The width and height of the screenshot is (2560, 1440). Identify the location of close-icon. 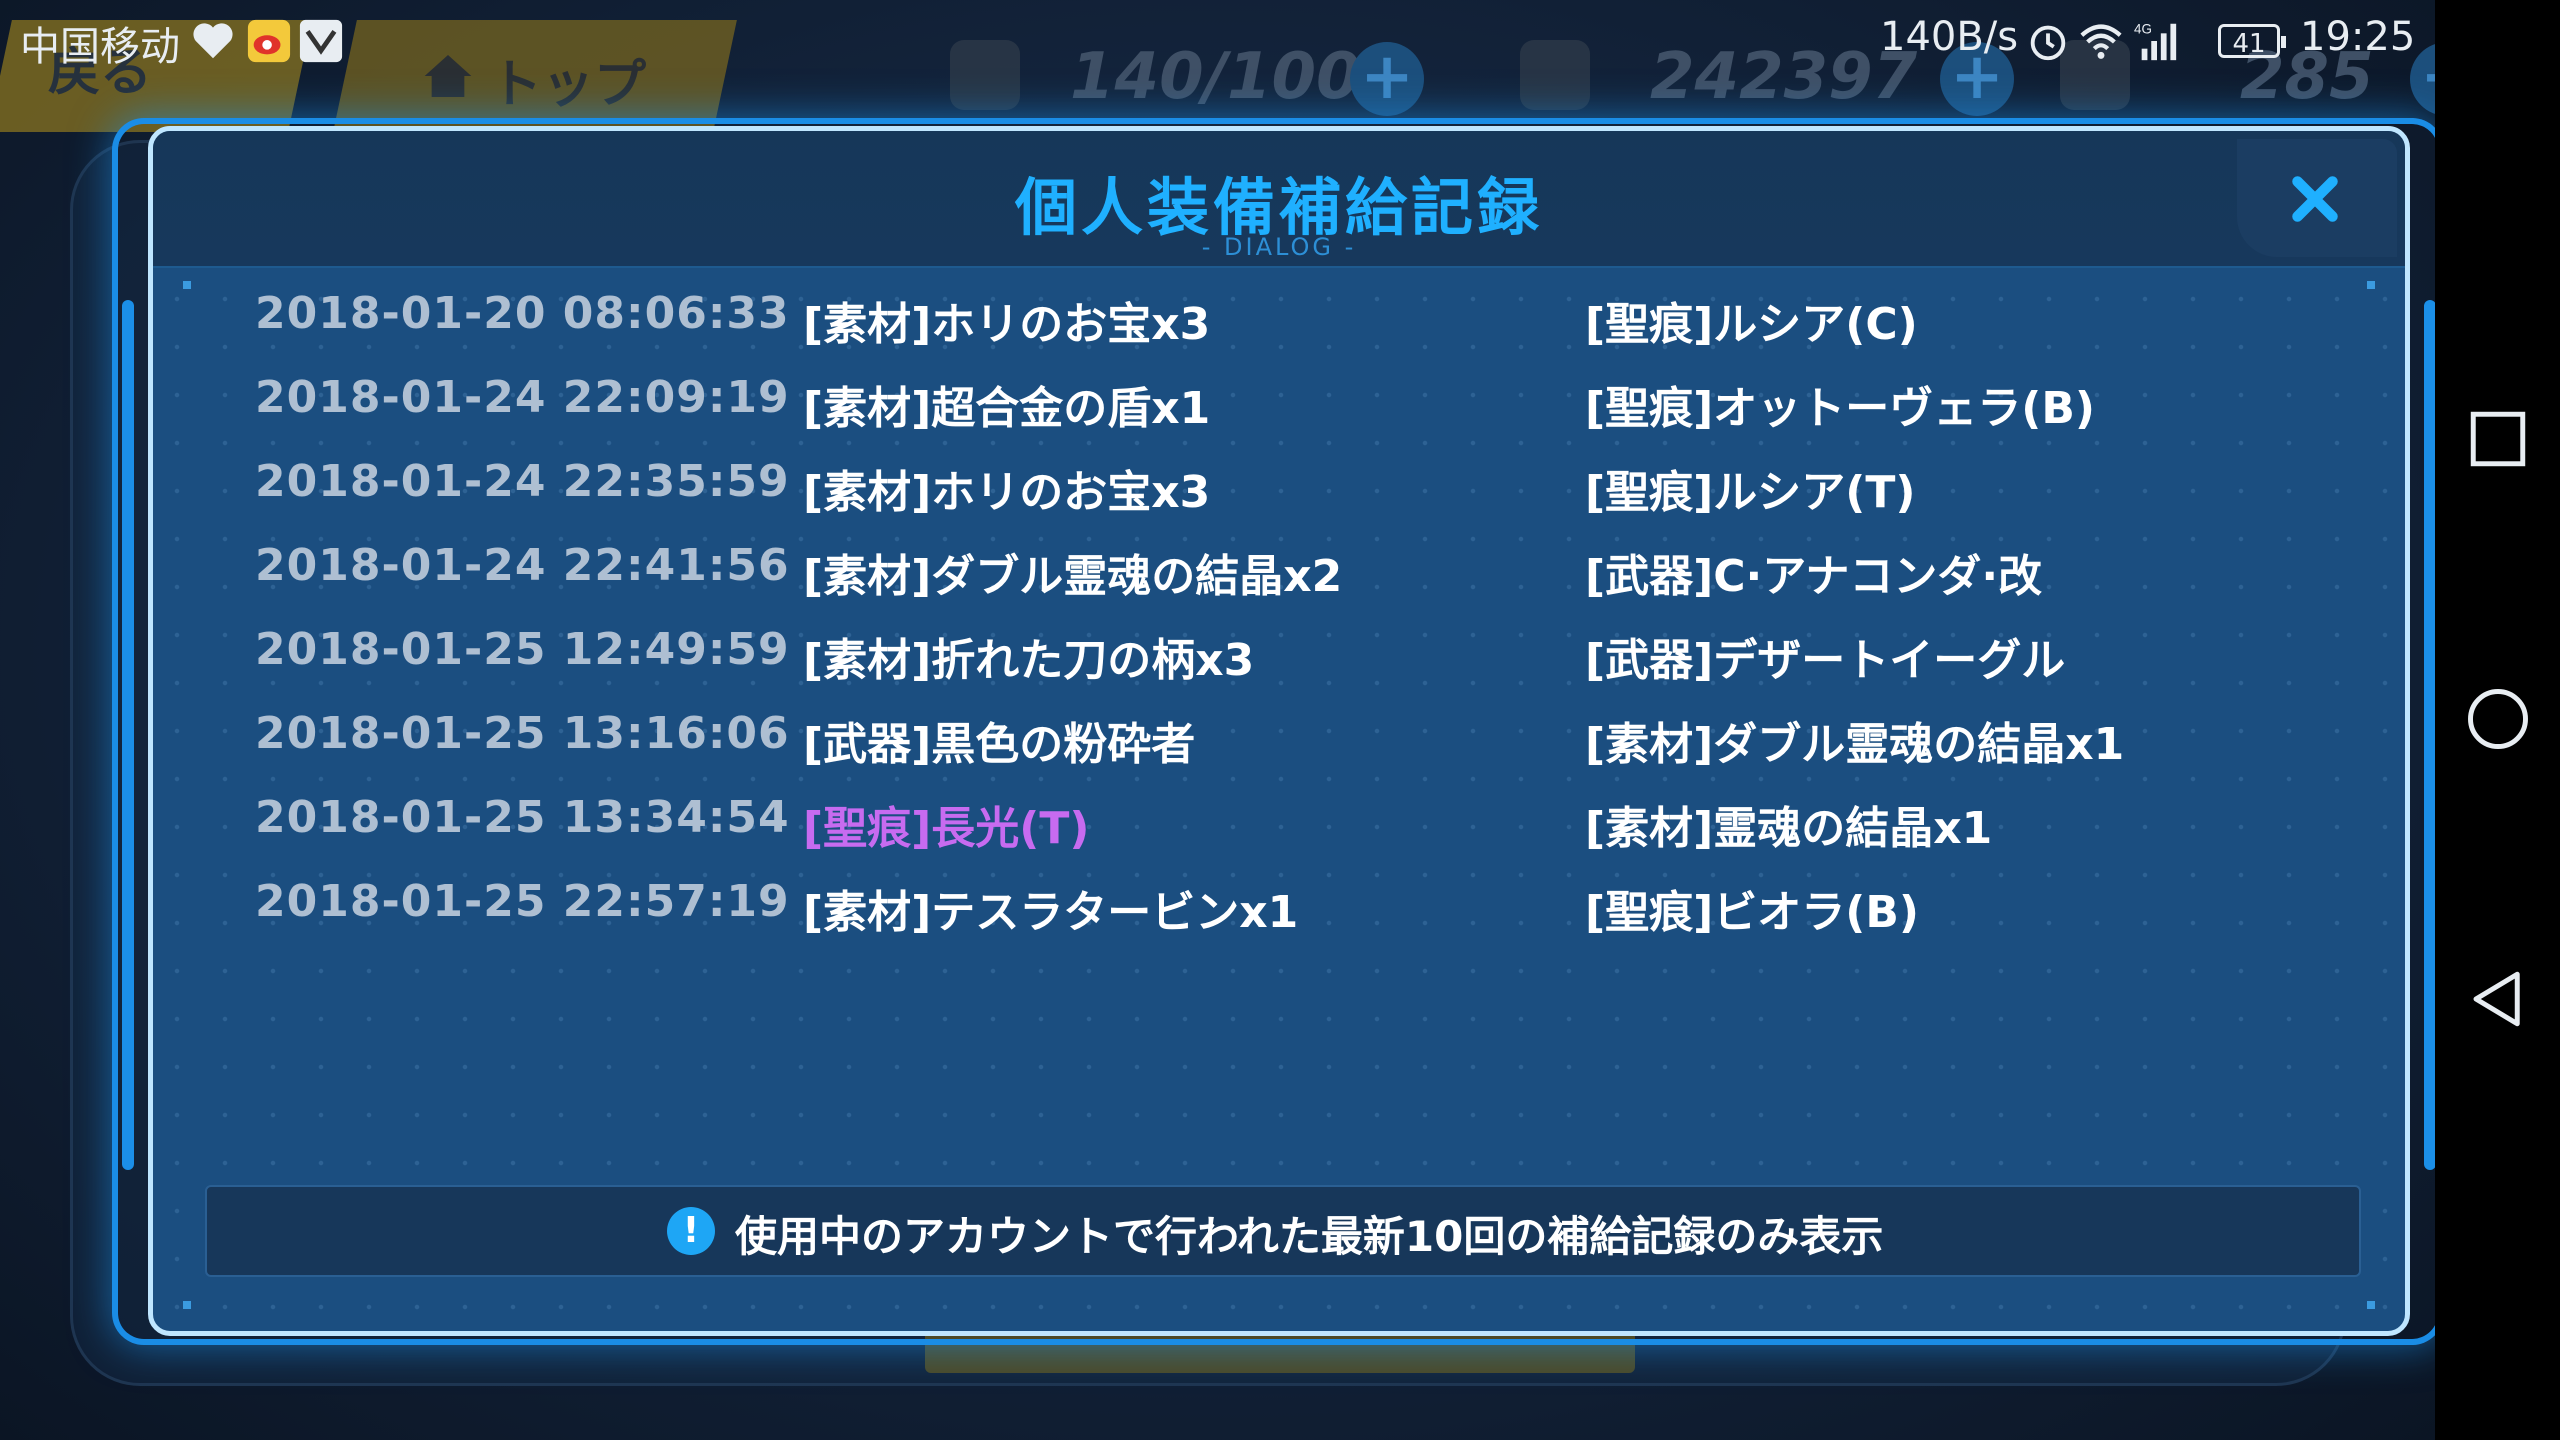
(2315, 199).